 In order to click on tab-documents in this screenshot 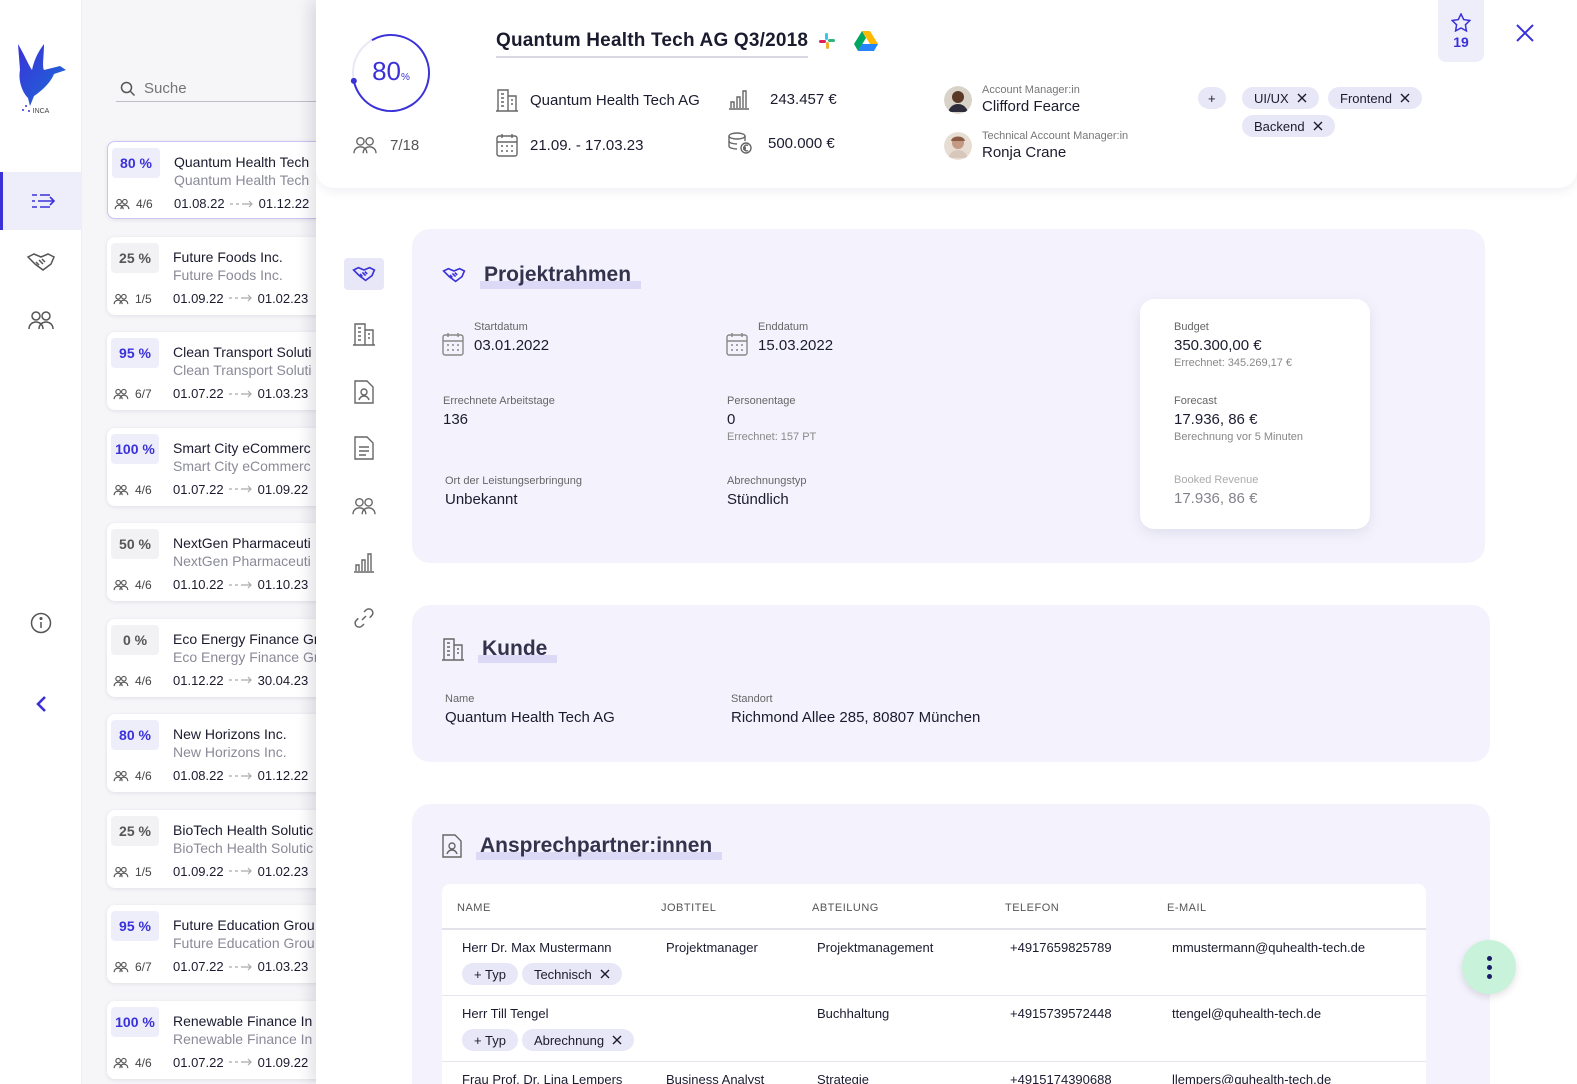, I will do `click(364, 448)`.